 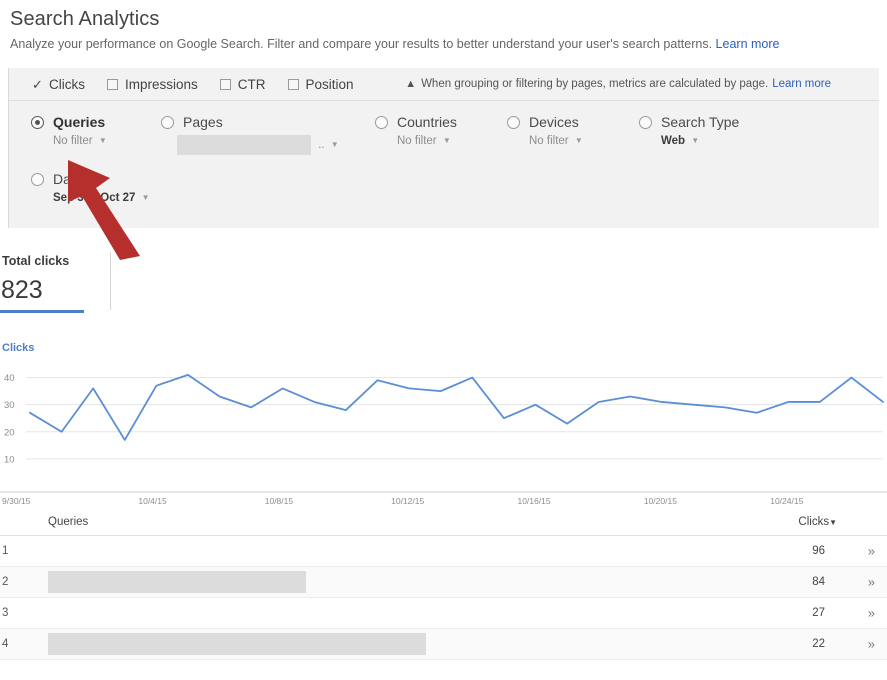 I want to click on svg-text: 10/8/15, so click(x=279, y=501).